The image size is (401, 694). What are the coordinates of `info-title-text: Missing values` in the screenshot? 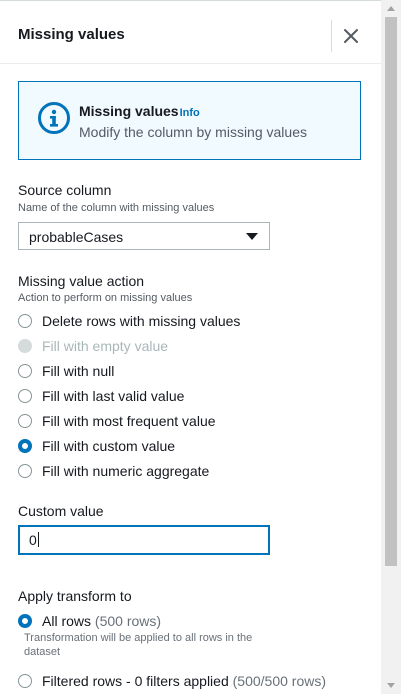 It's located at (129, 111).